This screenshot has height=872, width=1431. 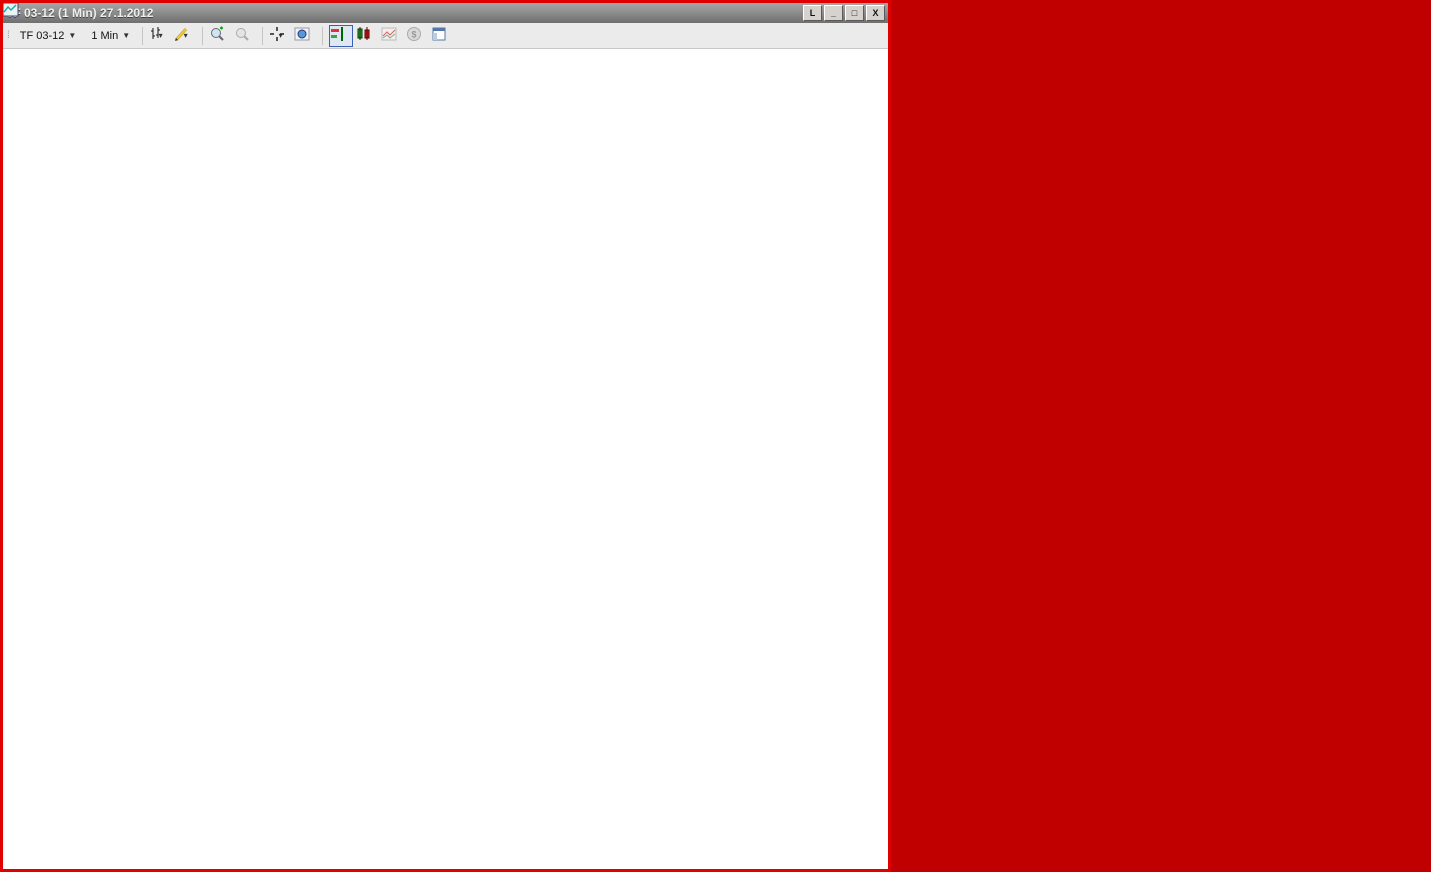 I want to click on series-style-button: ▾, so click(x=160, y=36).